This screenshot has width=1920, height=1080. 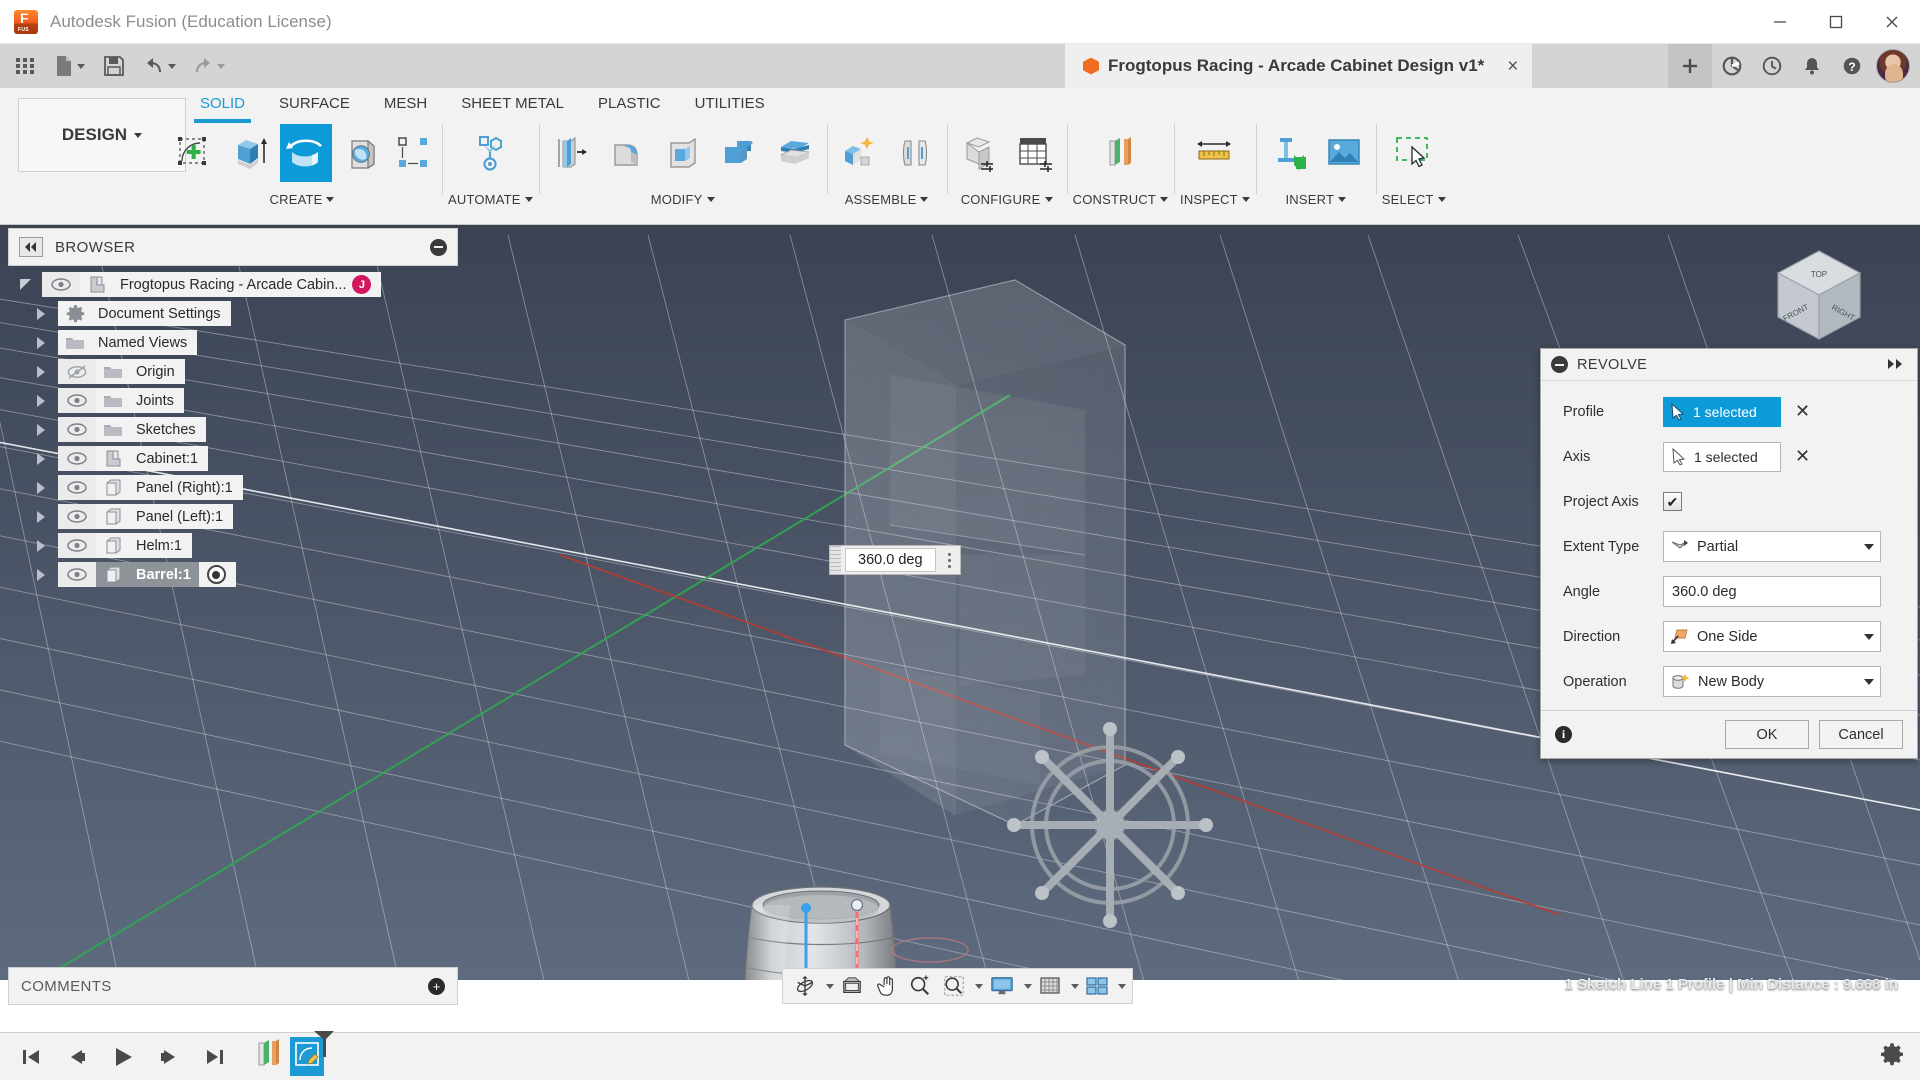 What do you see at coordinates (194, 153) in the screenshot?
I see `create-sketch-icon` at bounding box center [194, 153].